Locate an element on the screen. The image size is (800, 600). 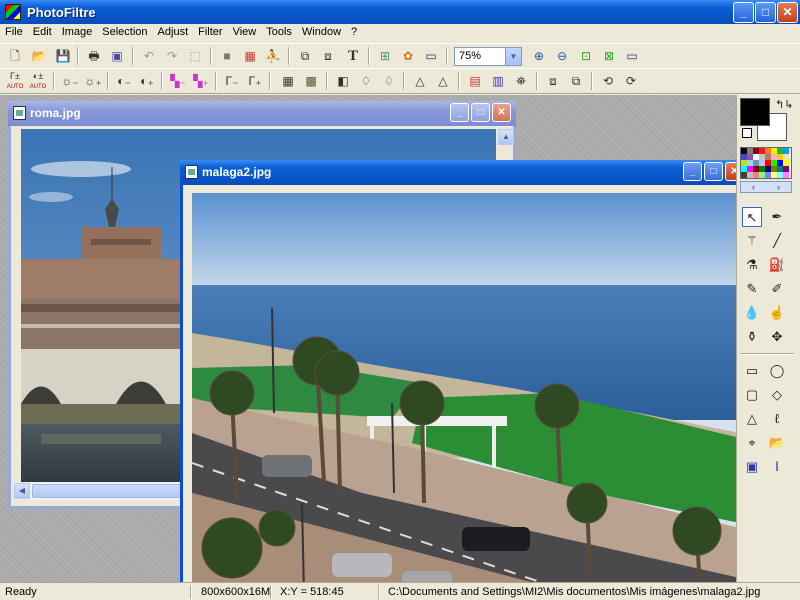
scroll-left-icon: ◀ is located at coordinates (22, 491).